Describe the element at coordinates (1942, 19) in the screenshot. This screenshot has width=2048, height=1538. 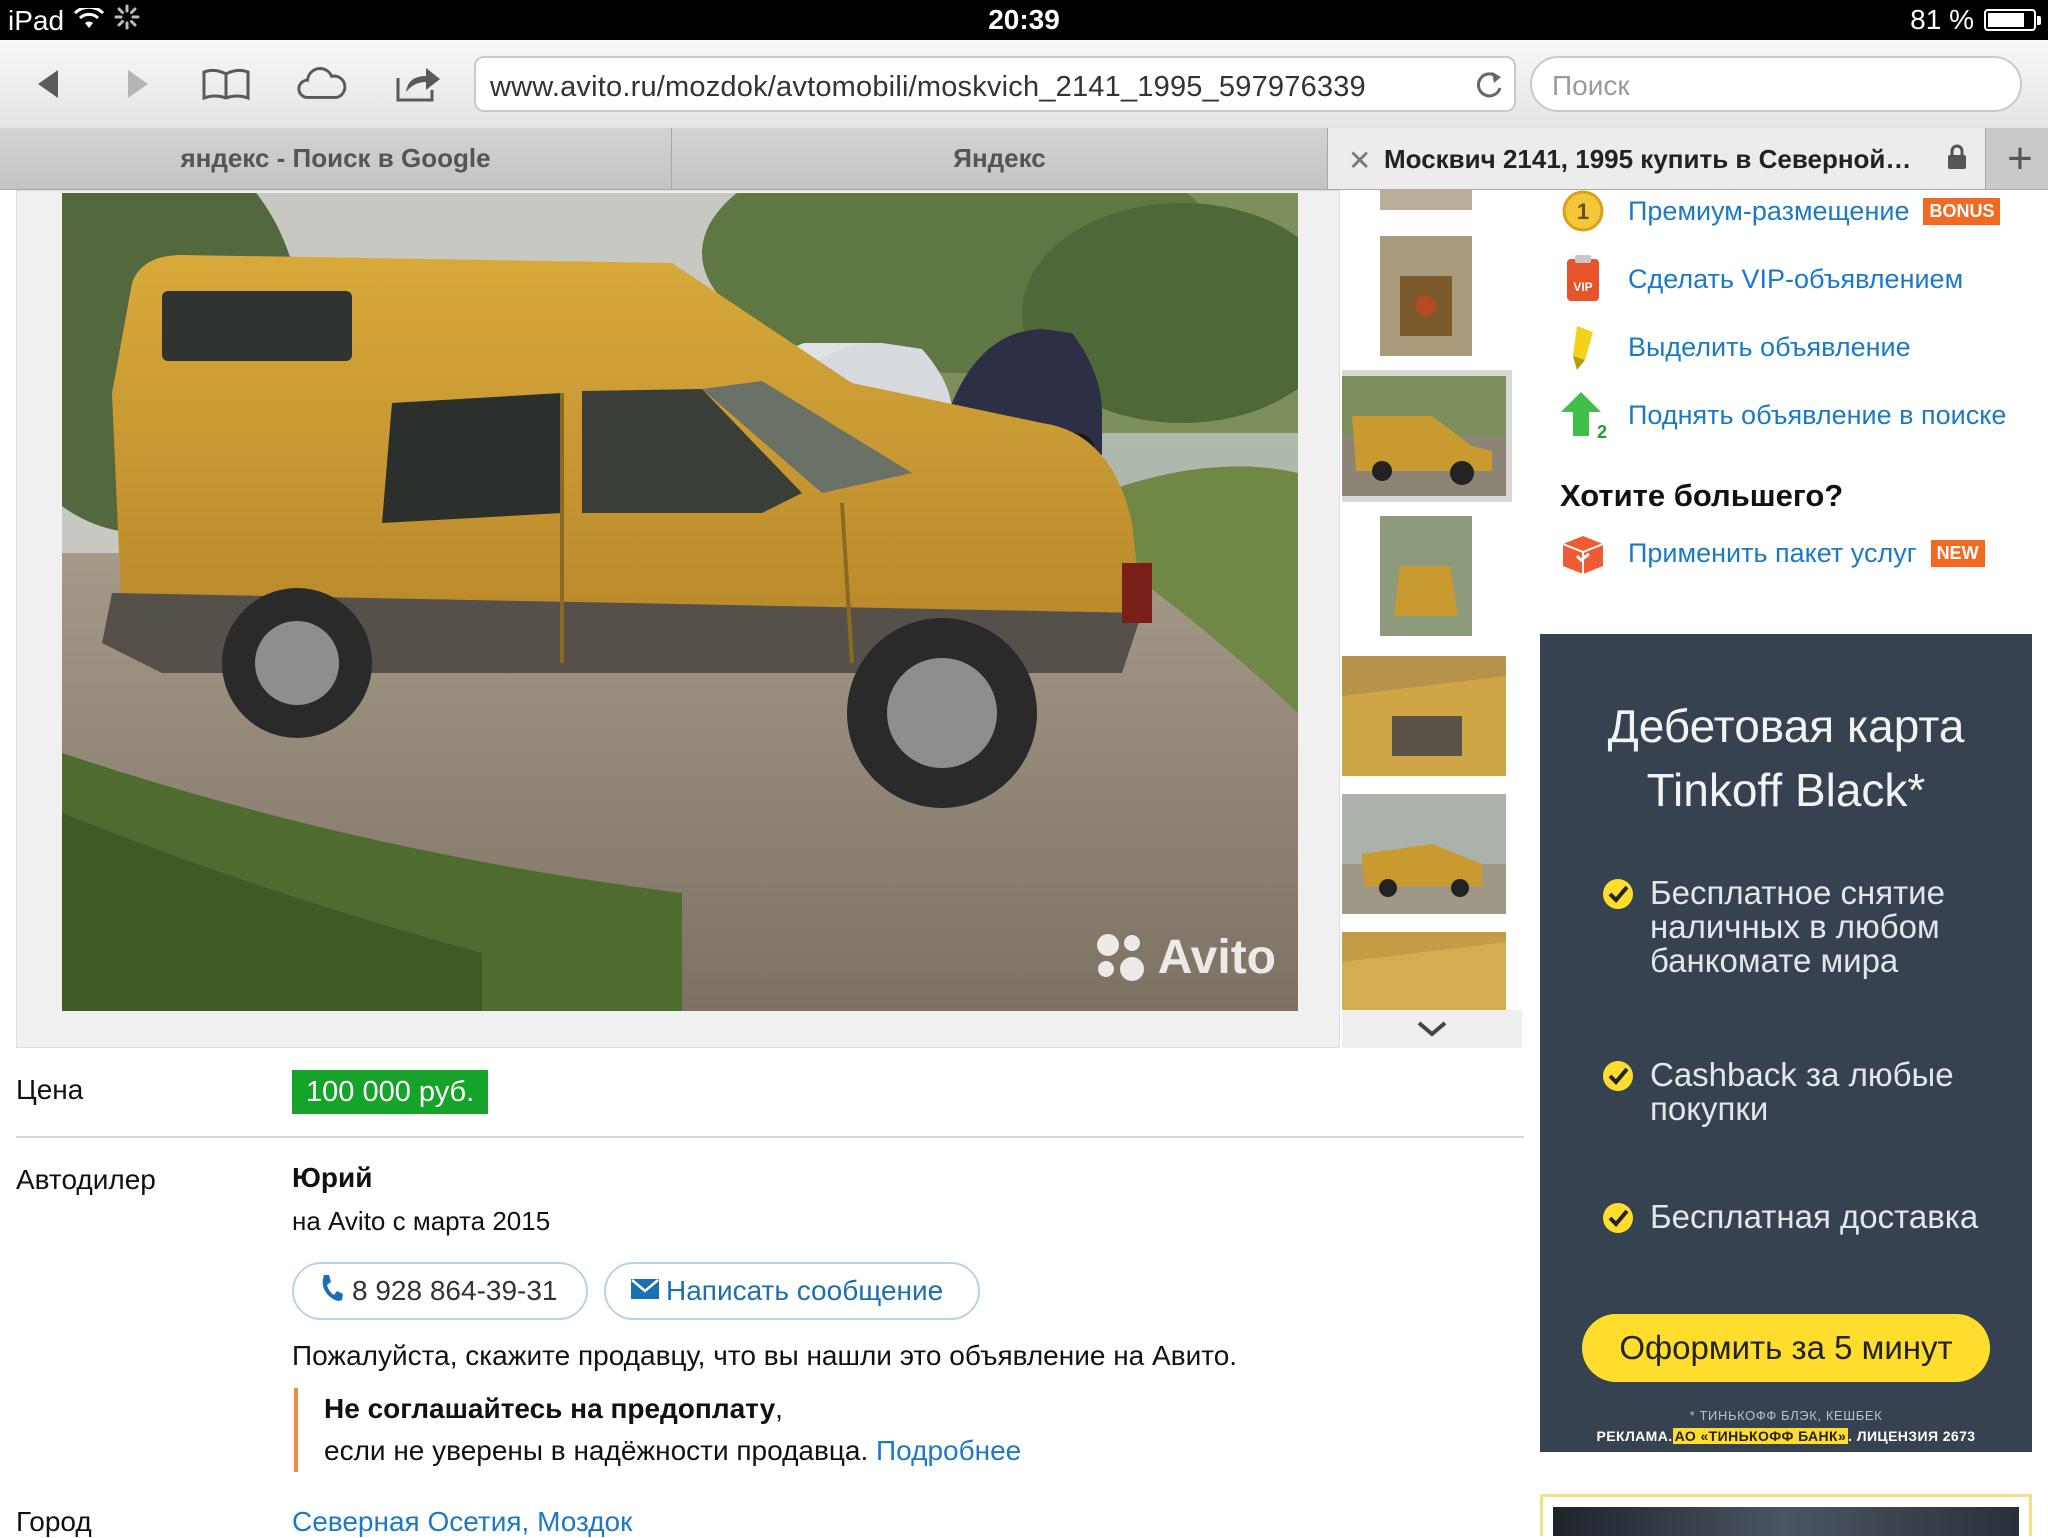
I see `battery-percent: 81 %` at that location.